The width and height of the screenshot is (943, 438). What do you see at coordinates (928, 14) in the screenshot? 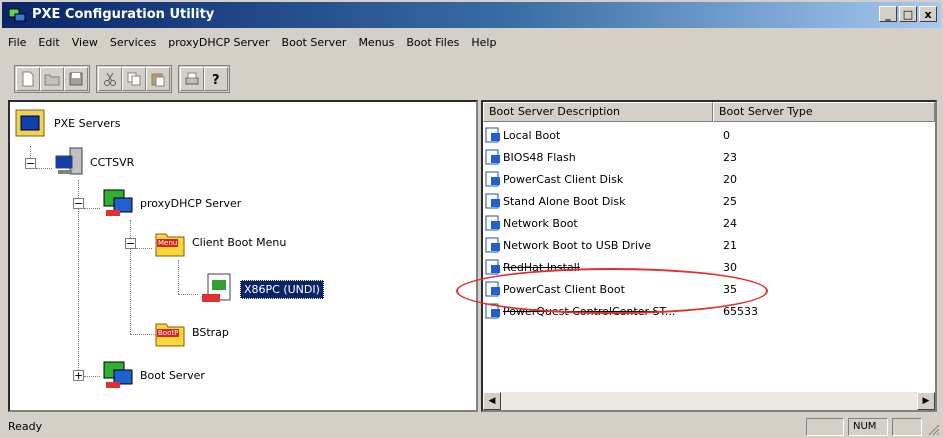
I see `close-button: x` at bounding box center [928, 14].